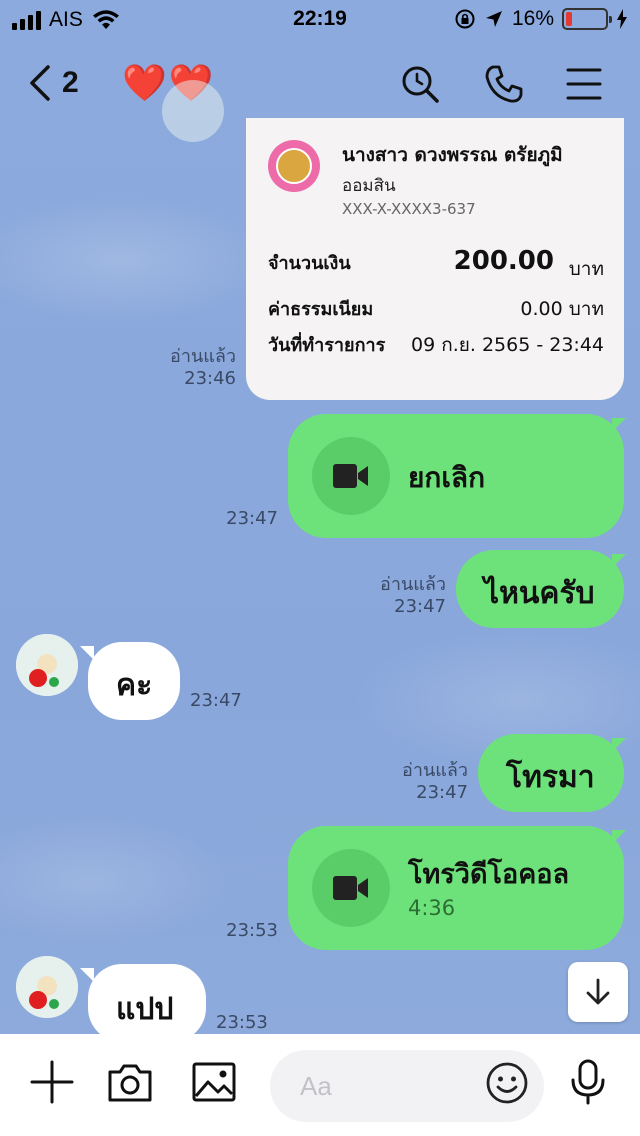  What do you see at coordinates (214, 1082) in the screenshot?
I see `image-icon` at bounding box center [214, 1082].